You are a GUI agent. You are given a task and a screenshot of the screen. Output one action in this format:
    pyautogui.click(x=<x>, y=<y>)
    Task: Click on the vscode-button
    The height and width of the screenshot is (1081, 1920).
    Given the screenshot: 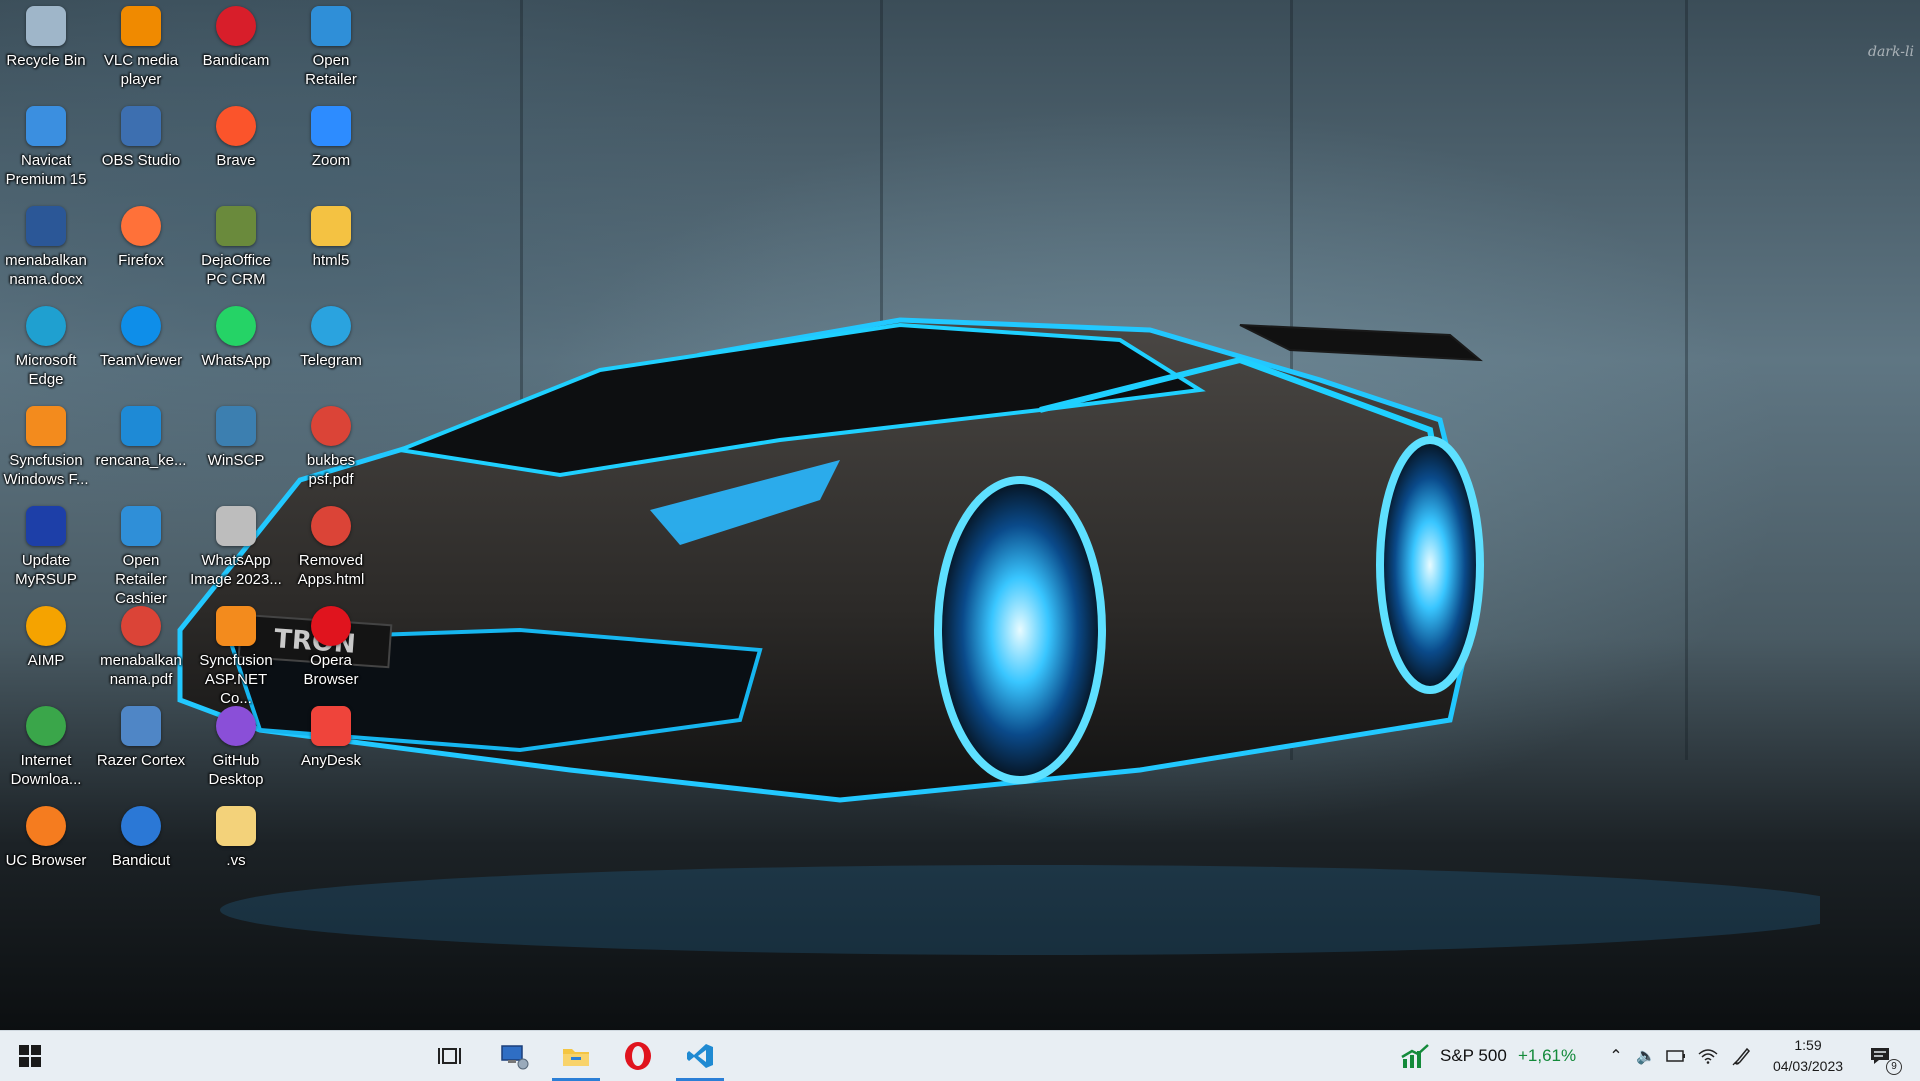 What is the action you would take?
    pyautogui.click(x=700, y=1056)
    